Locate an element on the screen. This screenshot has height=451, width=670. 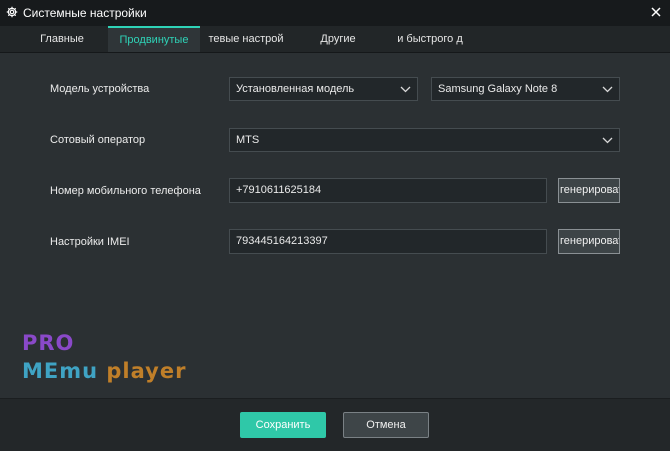
gear-icon is located at coordinates (12, 12).